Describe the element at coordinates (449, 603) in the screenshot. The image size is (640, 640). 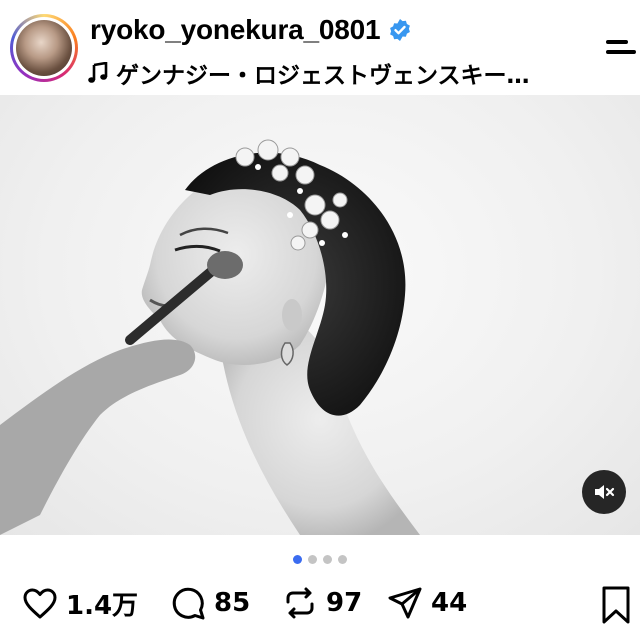
I see `share-count: 44` at that location.